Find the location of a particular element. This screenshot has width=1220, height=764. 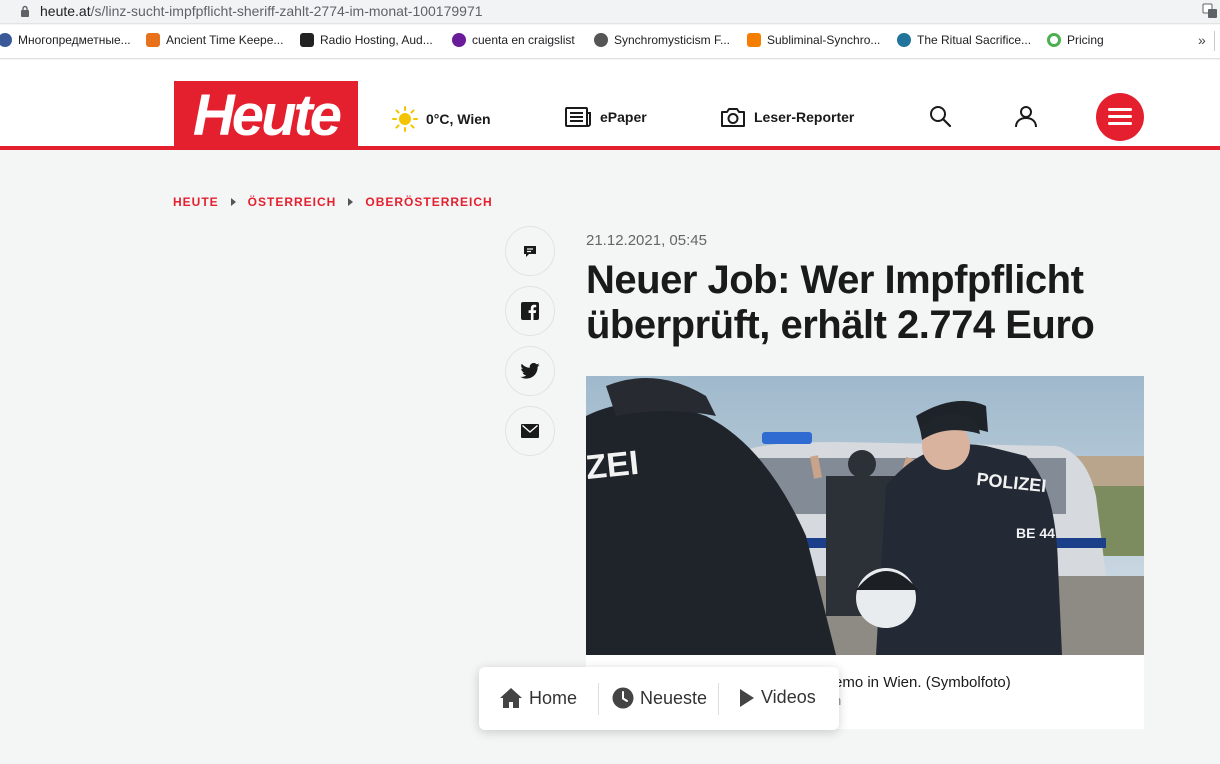

twitter-icon is located at coordinates (530, 371).